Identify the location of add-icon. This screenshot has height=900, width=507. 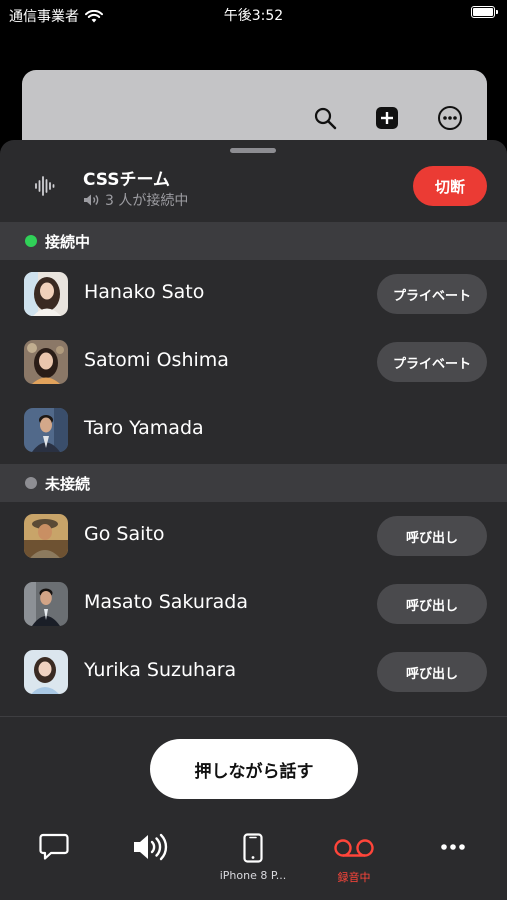
(387, 118).